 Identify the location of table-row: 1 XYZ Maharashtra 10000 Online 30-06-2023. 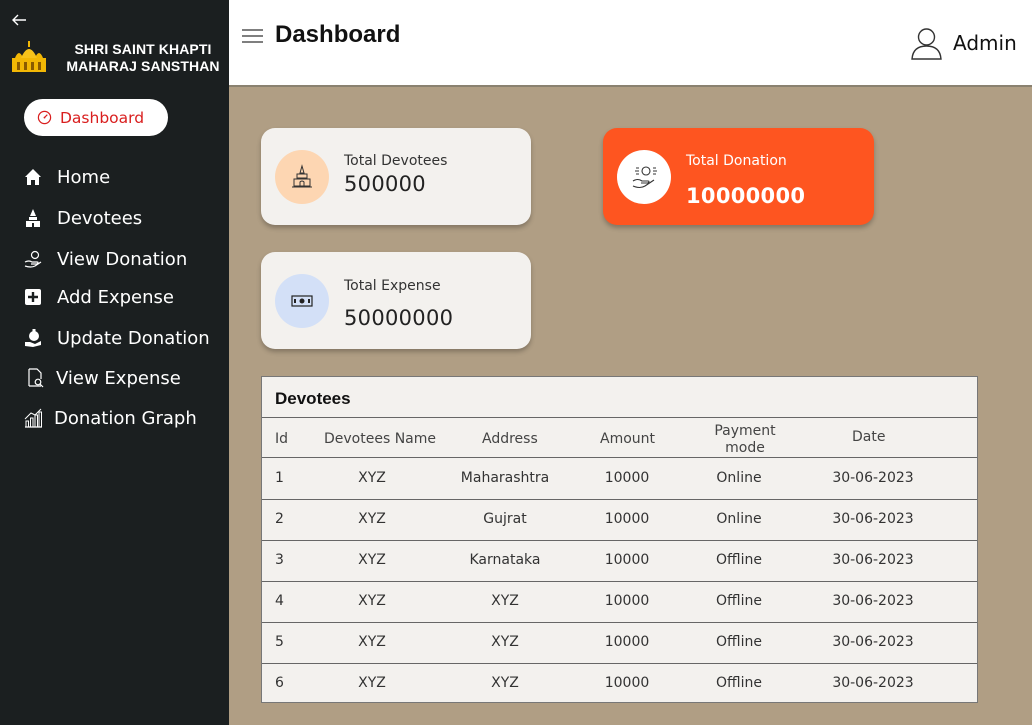
(619, 478).